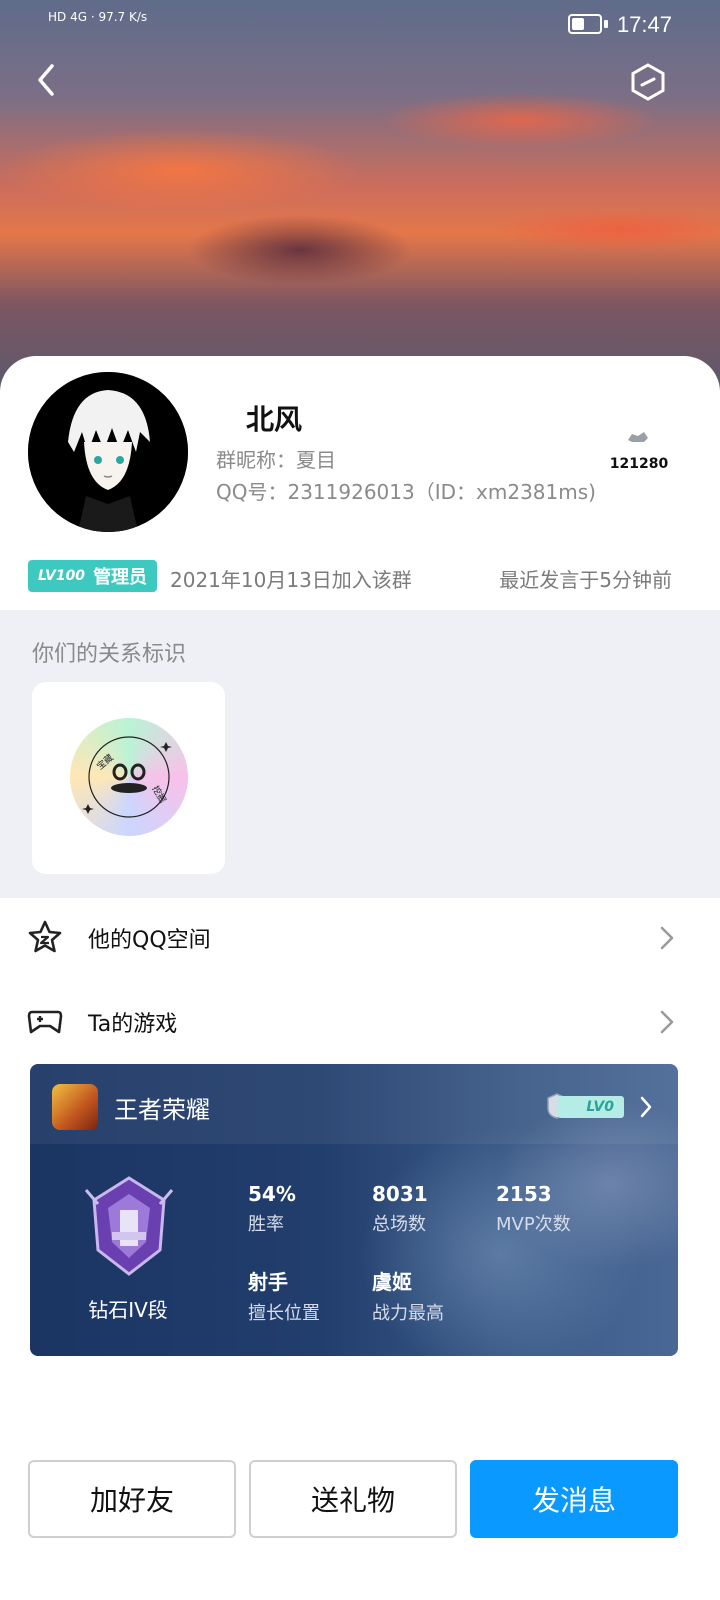 The image size is (720, 1600). What do you see at coordinates (585, 24) in the screenshot?
I see `battery-icon` at bounding box center [585, 24].